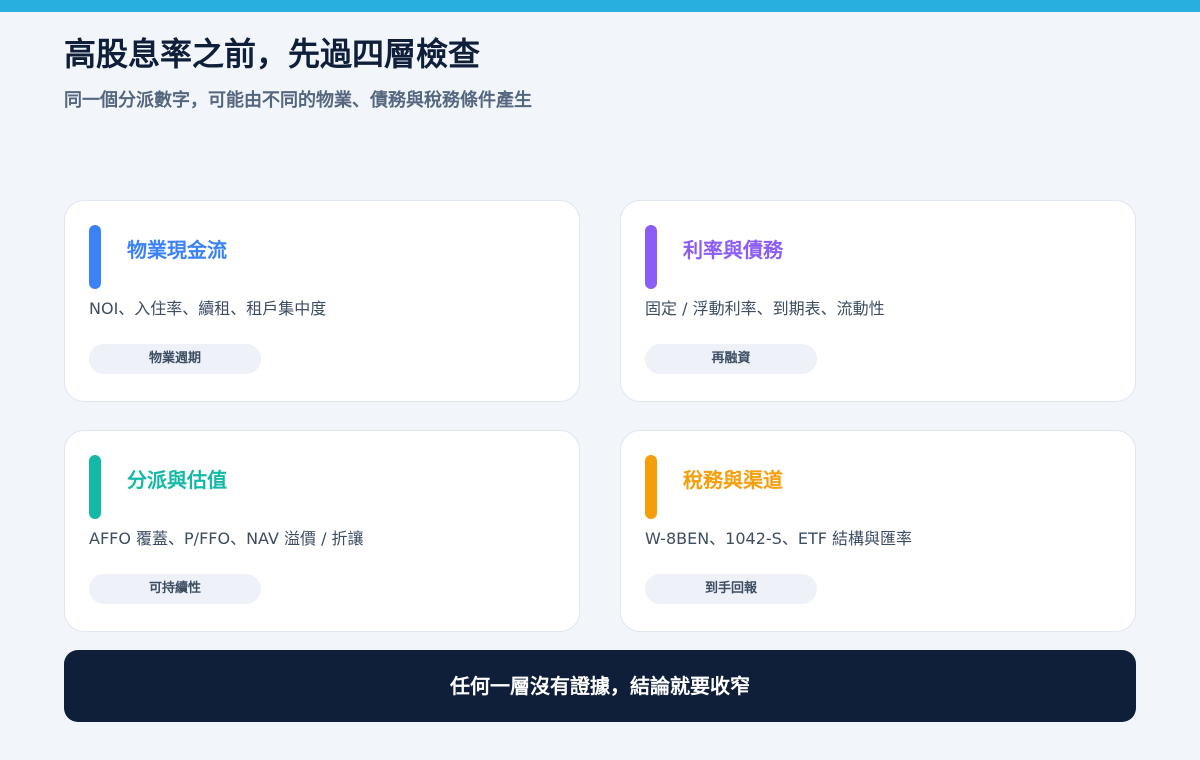 This screenshot has height=760, width=1200. I want to click on card-description: W-8BEN、1042-S、ETF 結構與匯率, so click(779, 538).